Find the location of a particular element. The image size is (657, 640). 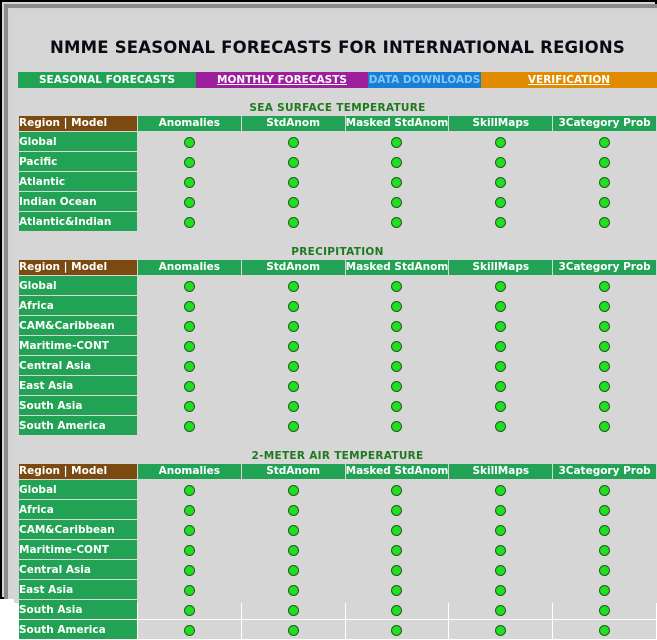

column-header-3category-prob: 3Category Prob is located at coordinates (604, 123).